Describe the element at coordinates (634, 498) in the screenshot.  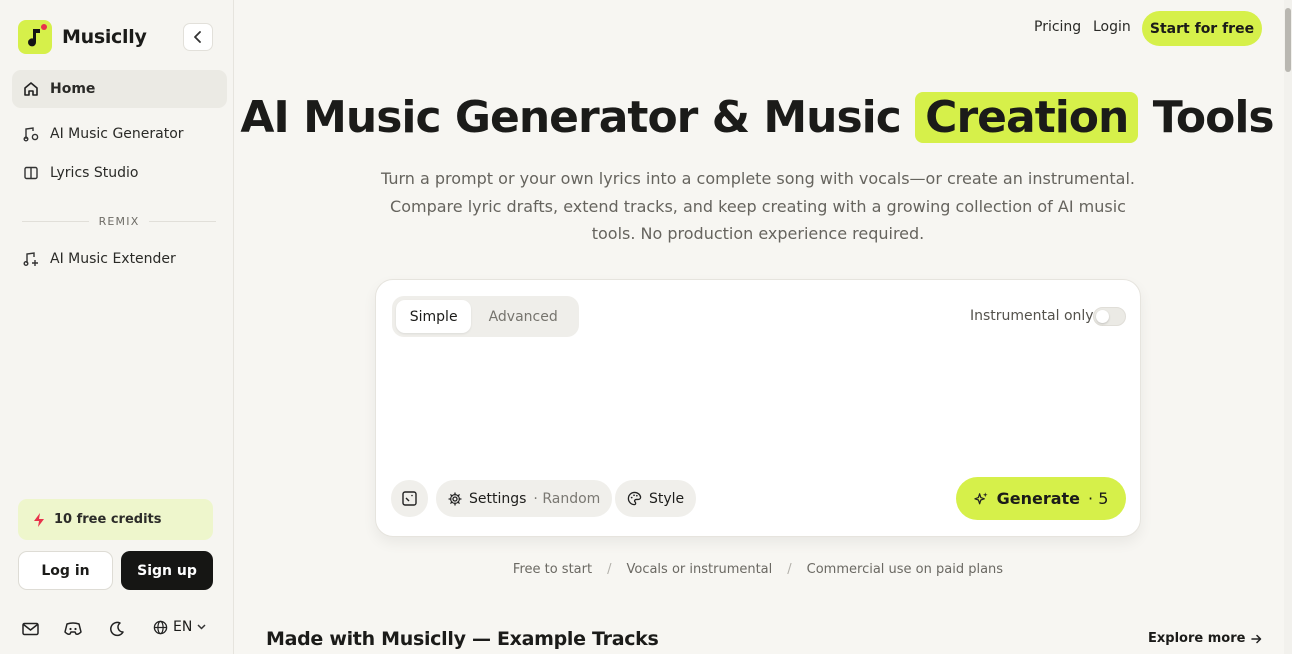
I see `palette-icon` at that location.